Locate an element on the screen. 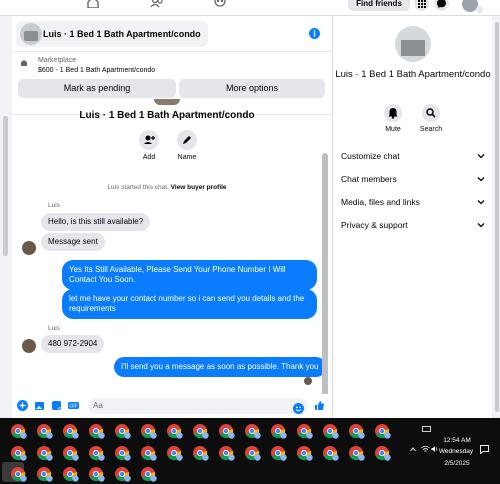 This screenshot has width=500, height=484. details-scrollbar is located at coordinates (497, 217).